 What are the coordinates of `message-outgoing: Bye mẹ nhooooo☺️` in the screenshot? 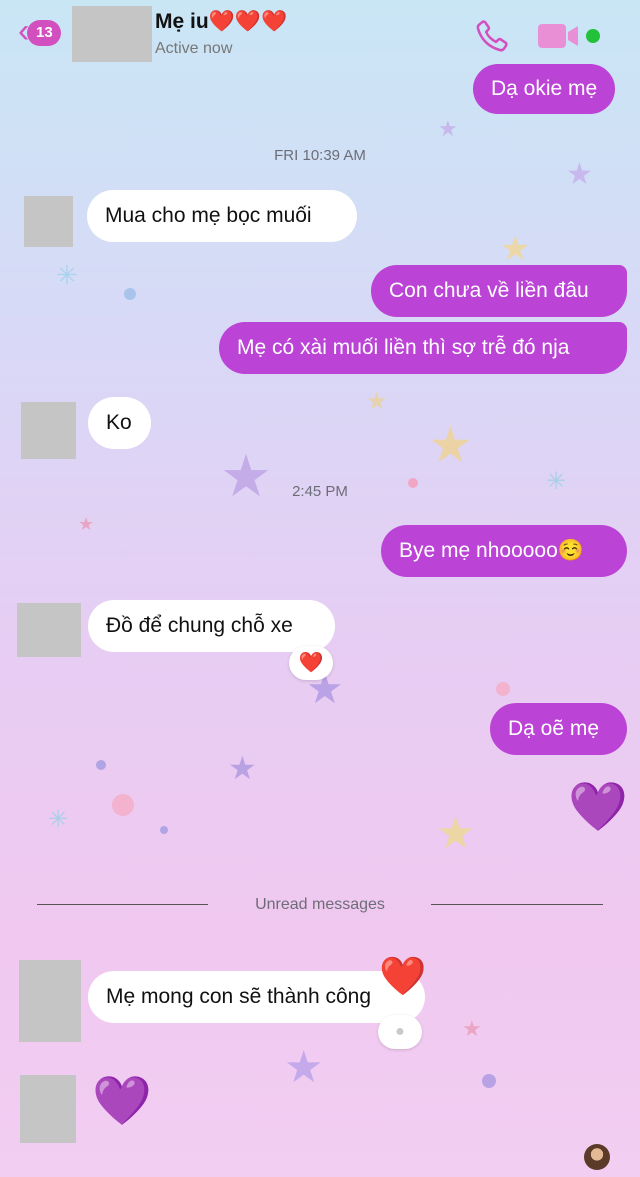 It's located at (504, 551).